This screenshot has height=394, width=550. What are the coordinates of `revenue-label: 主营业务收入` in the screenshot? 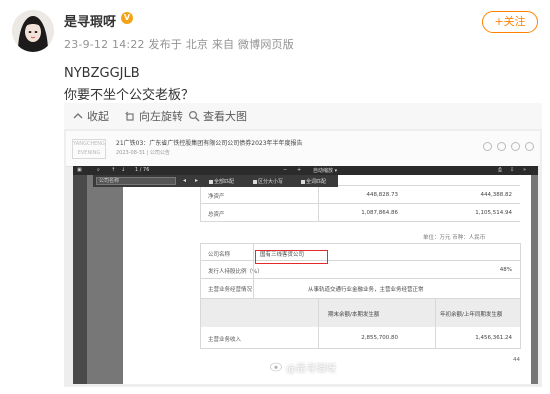 It's located at (225, 340).